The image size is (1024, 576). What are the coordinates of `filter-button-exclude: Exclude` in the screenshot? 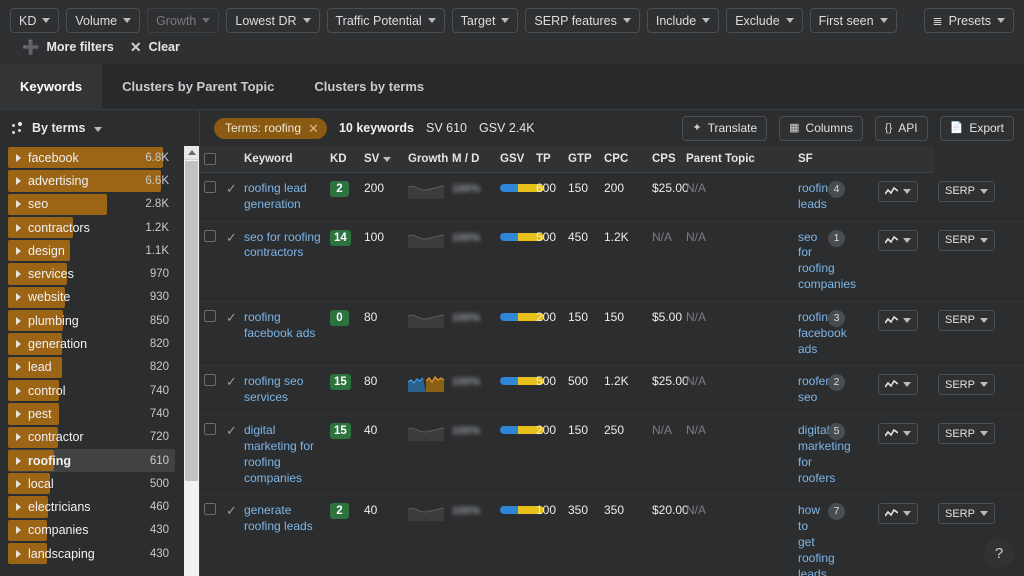 It's located at (764, 20).